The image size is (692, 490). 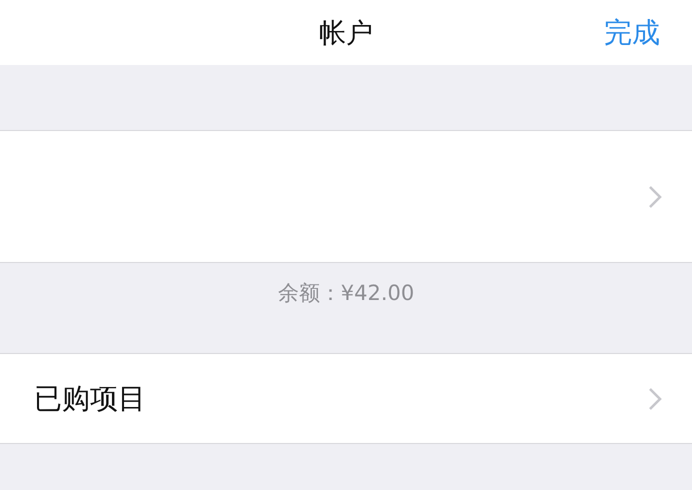 I want to click on window-title: 帐户, so click(x=346, y=33).